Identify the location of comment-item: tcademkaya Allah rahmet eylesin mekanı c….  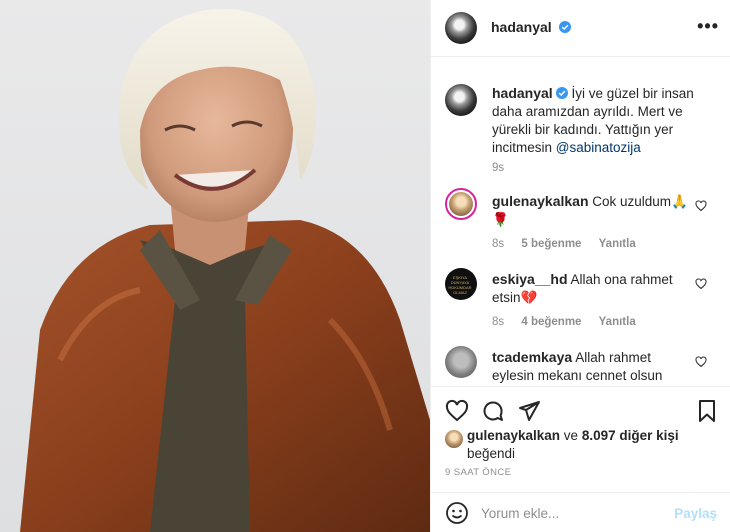
(581, 366).